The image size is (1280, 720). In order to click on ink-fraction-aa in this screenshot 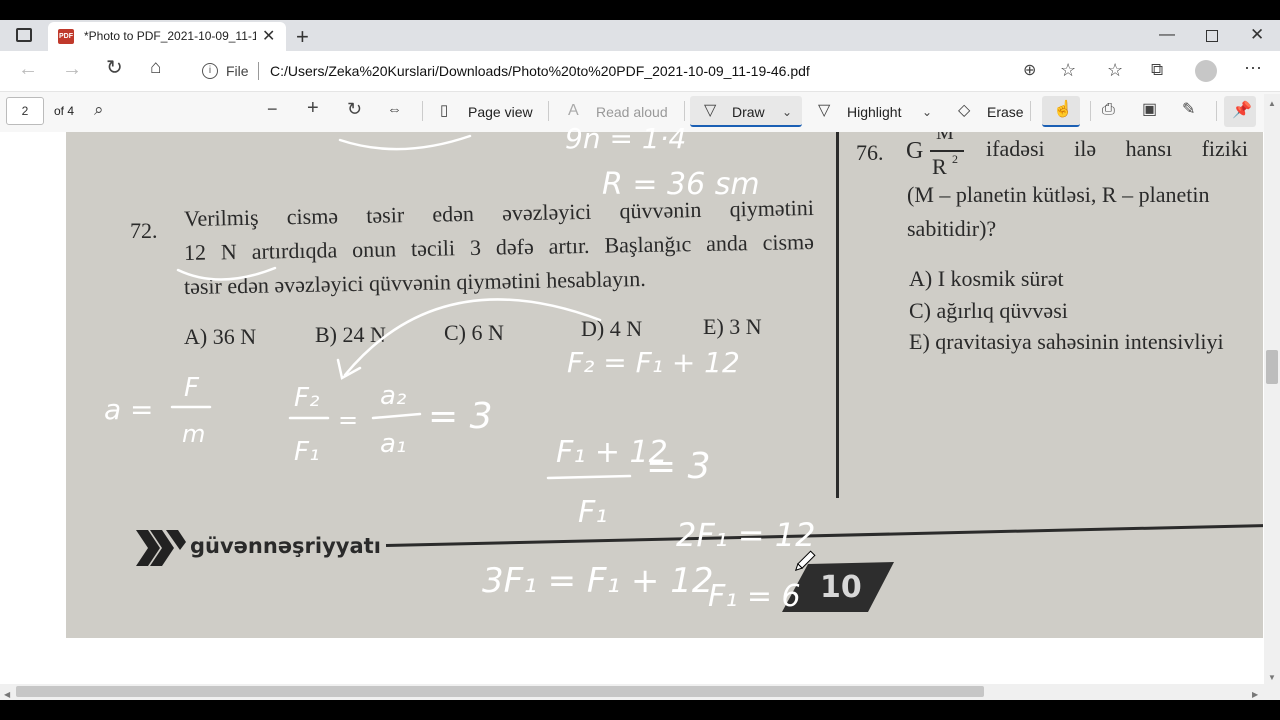, I will do `click(396, 416)`.